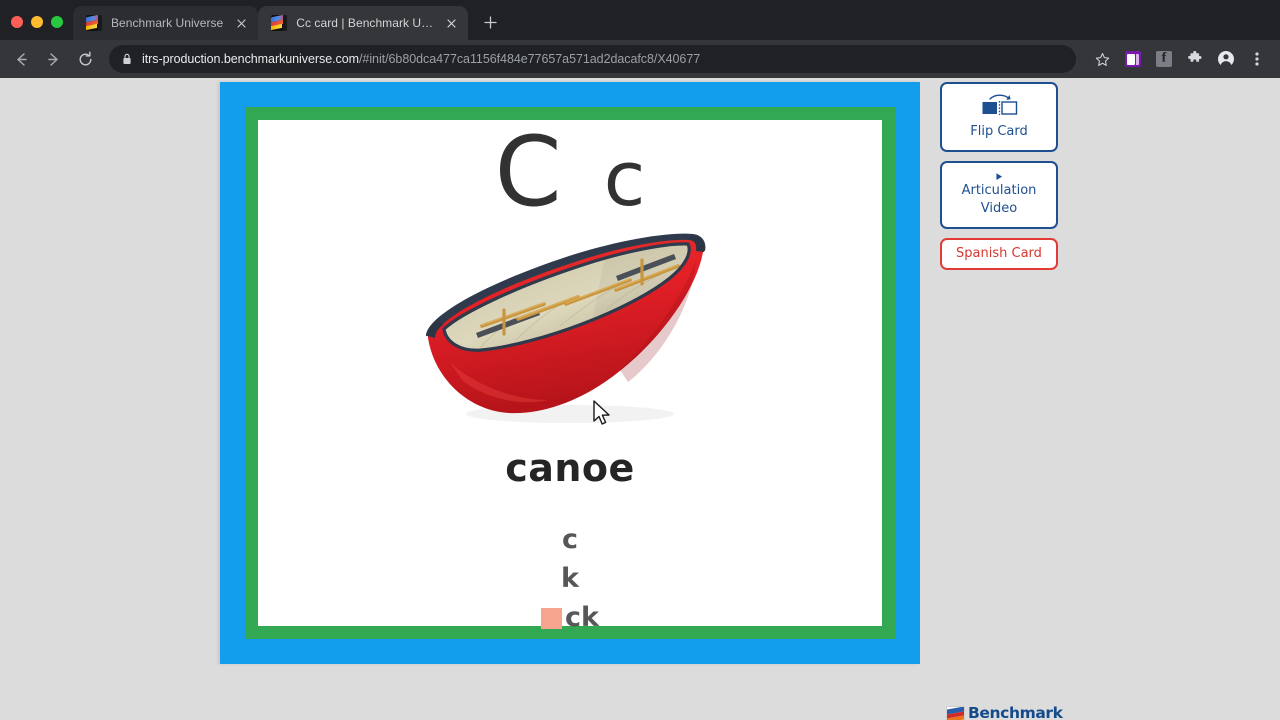 The height and width of the screenshot is (720, 1280). What do you see at coordinates (1133, 59) in the screenshot?
I see `onenote-extension-icon` at bounding box center [1133, 59].